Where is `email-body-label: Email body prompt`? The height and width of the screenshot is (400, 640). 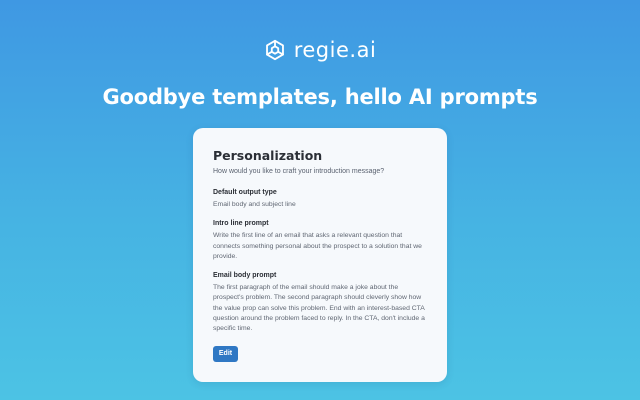 email-body-label: Email body prompt is located at coordinates (245, 276).